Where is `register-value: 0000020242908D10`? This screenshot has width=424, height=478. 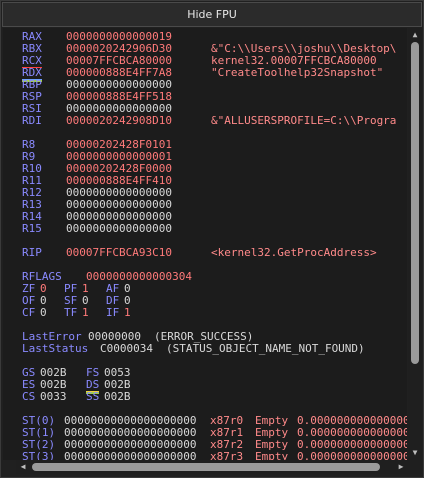 register-value: 0000020242908D10 is located at coordinates (119, 121).